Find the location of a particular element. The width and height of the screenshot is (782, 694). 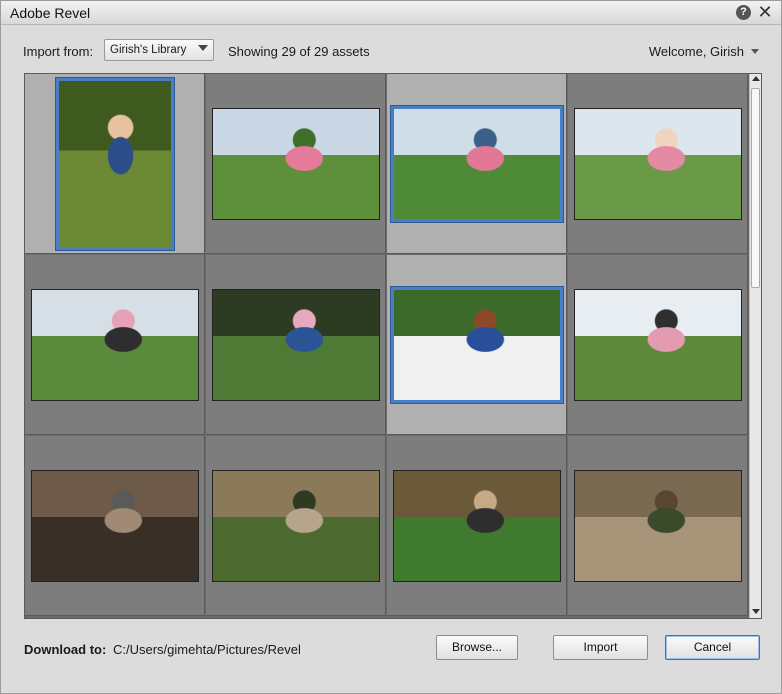

download-to-label: Download to: is located at coordinates (65, 649).